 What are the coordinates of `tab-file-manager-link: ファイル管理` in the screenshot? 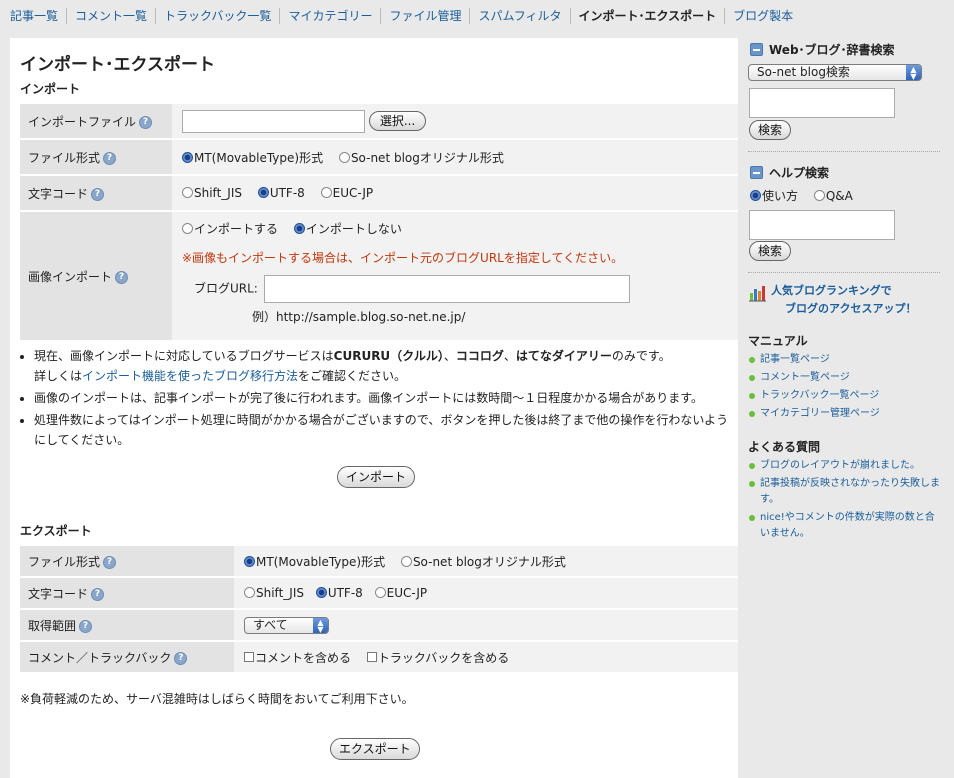 It's located at (425, 16).